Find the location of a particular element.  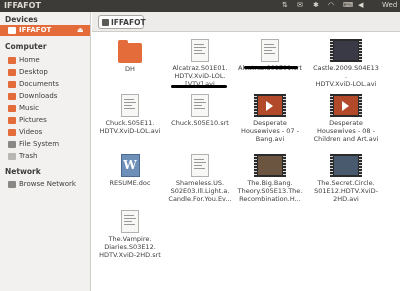

sidebar-item-label: IFFAFOT is located at coordinates (35, 30).